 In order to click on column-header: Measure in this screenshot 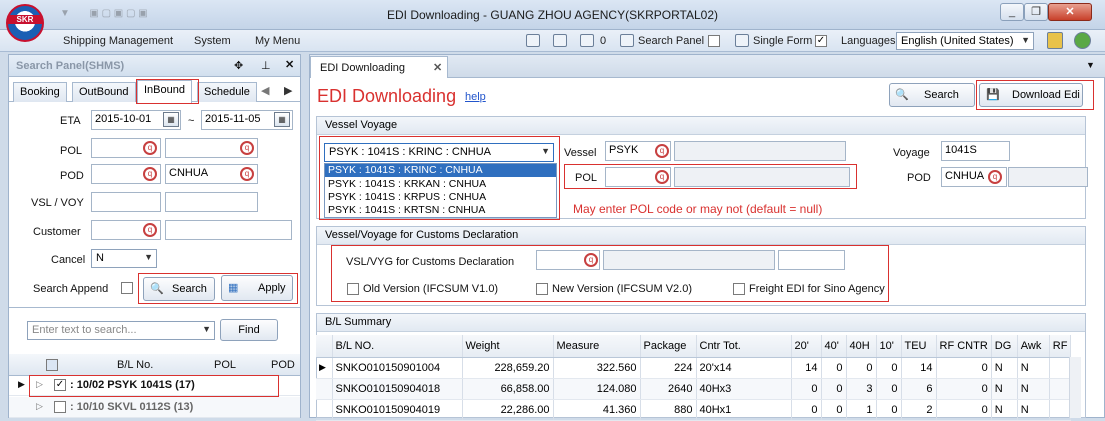, I will do `click(597, 346)`.